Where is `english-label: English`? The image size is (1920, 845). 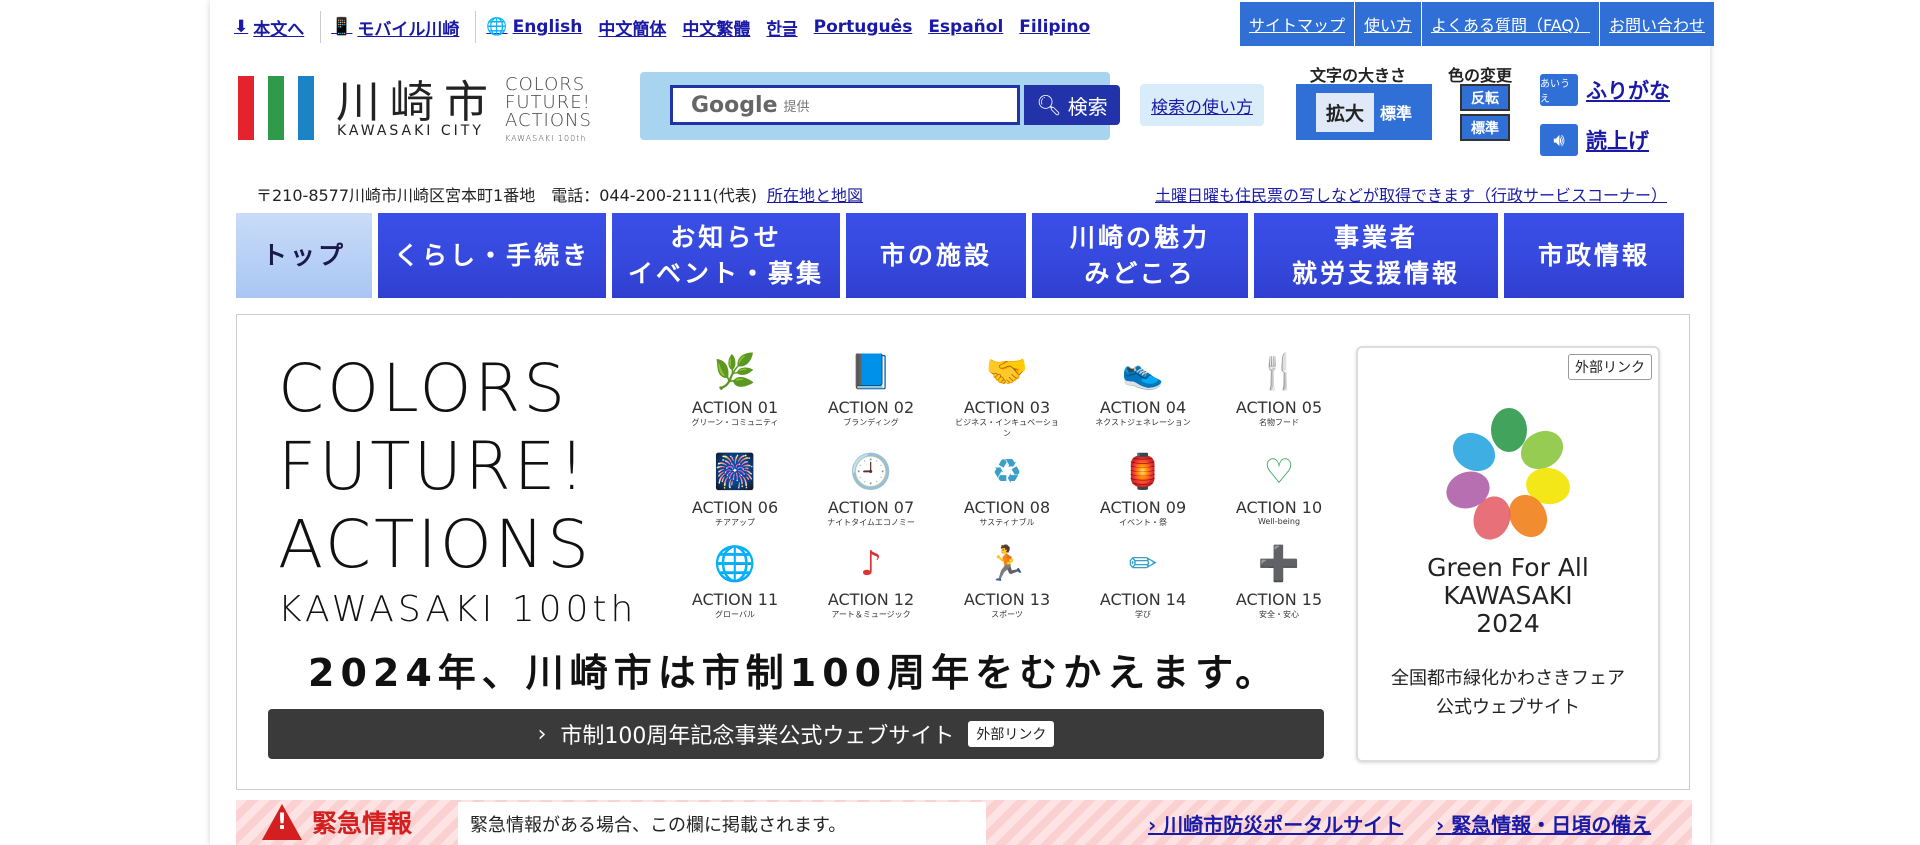 english-label: English is located at coordinates (547, 27).